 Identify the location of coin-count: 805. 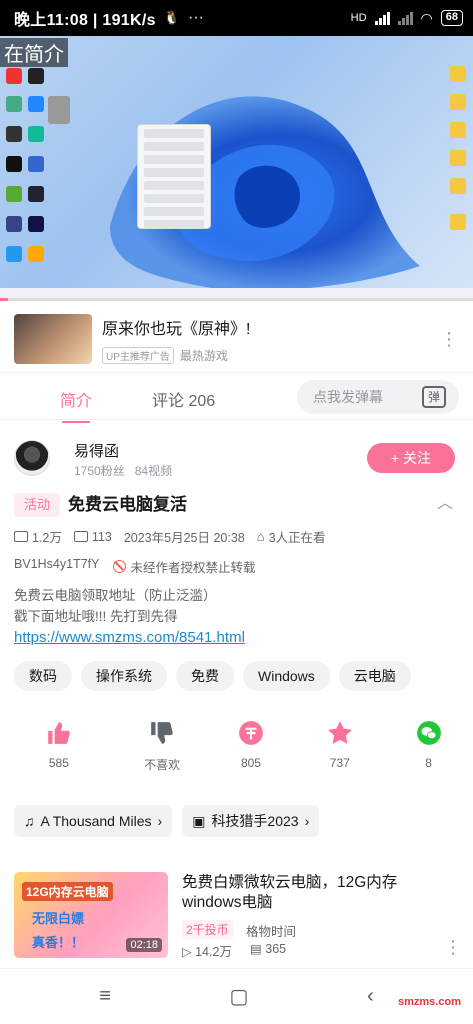
(250, 763).